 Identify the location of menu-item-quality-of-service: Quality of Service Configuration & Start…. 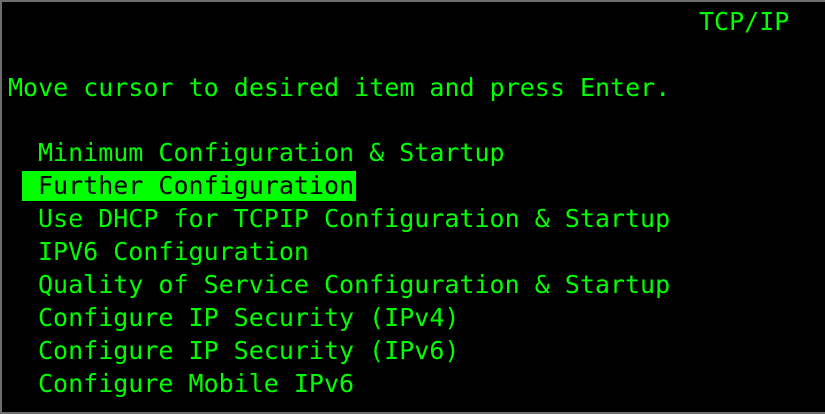
(347, 285).